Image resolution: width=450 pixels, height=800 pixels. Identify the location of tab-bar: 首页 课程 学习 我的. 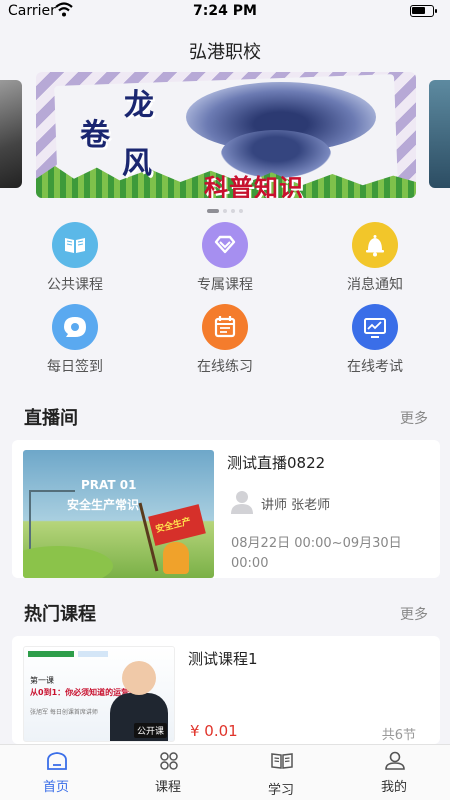
(225, 772).